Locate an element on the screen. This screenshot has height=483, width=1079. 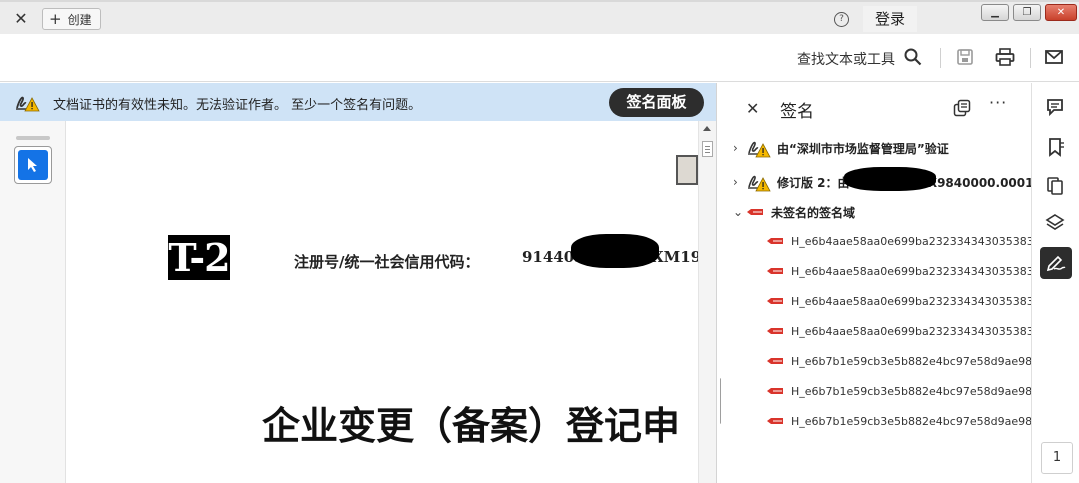
mail-icon is located at coordinates (1054, 57).